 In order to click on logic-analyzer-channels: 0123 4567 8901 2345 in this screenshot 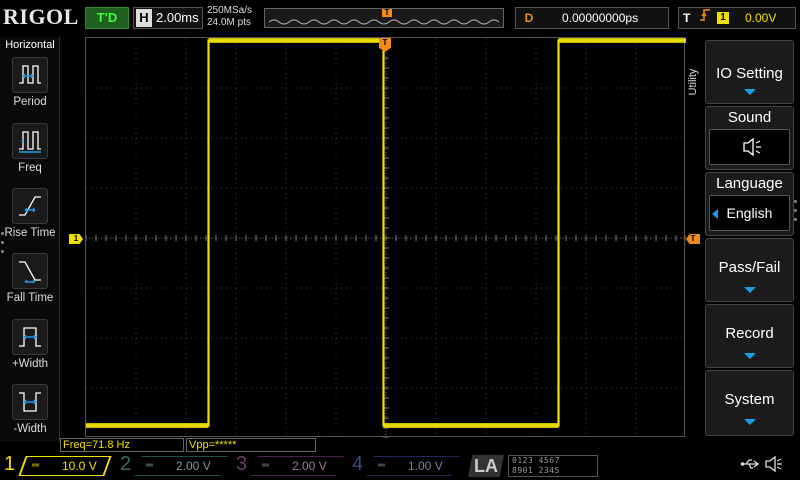, I will do `click(553, 466)`.